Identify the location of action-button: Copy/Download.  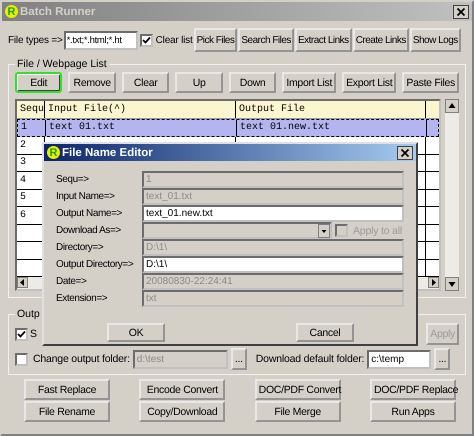
(182, 411).